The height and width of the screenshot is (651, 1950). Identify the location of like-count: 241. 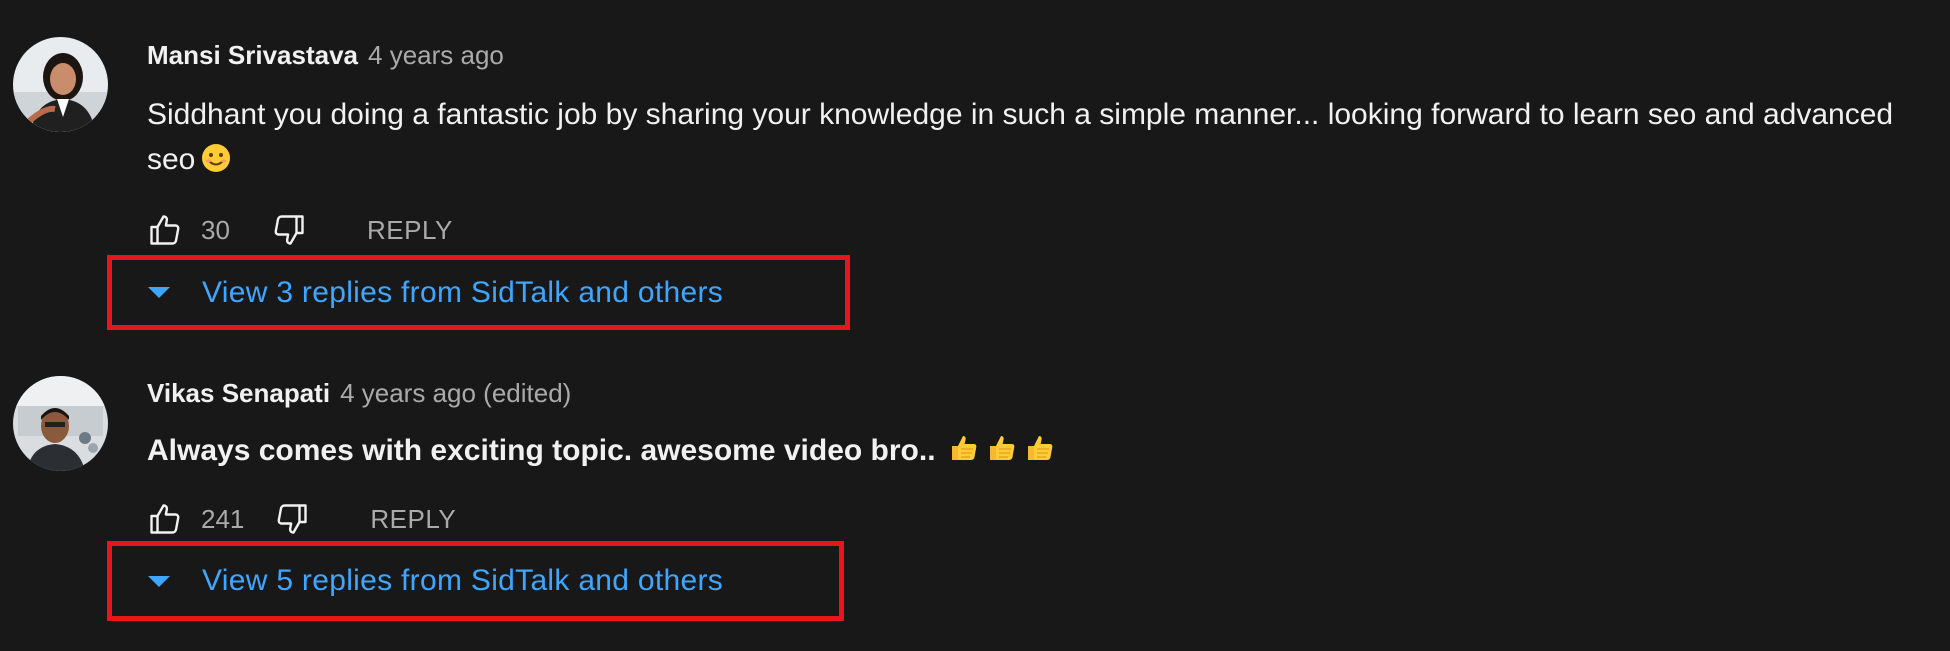
(223, 518).